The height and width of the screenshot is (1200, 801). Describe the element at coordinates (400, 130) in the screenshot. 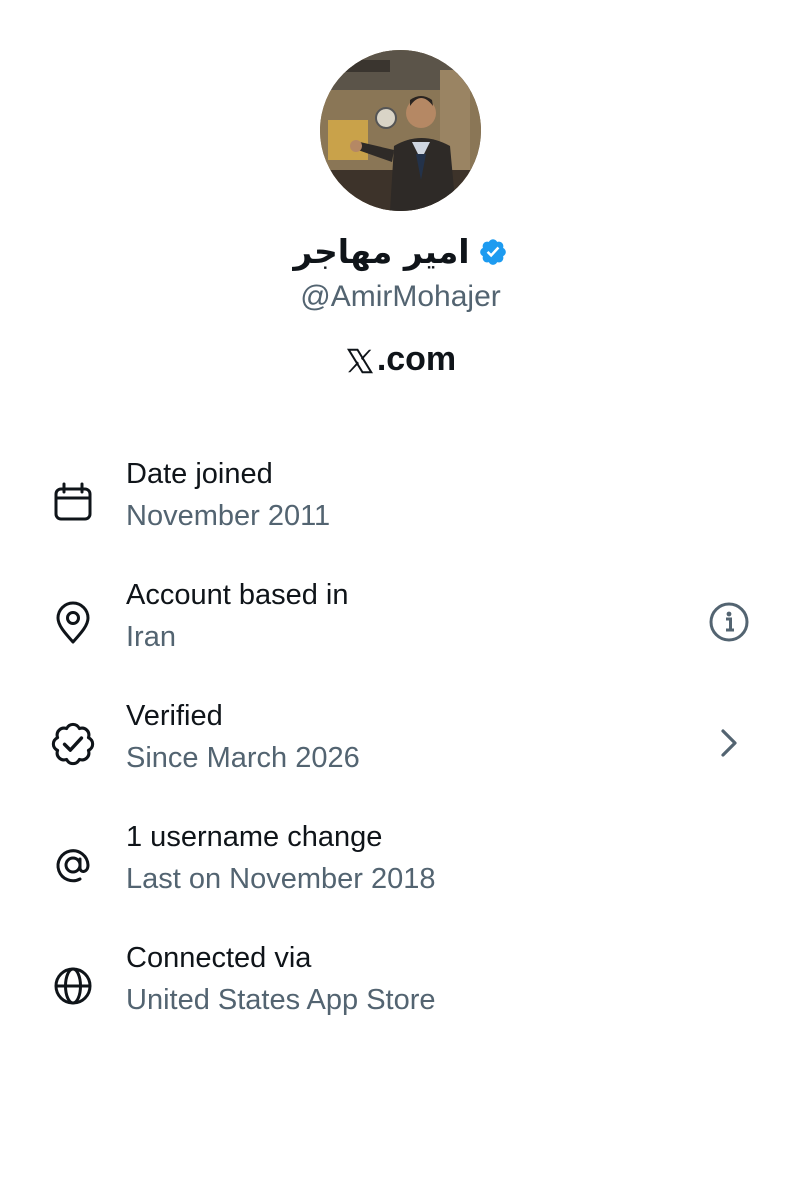

I see `avatar` at that location.